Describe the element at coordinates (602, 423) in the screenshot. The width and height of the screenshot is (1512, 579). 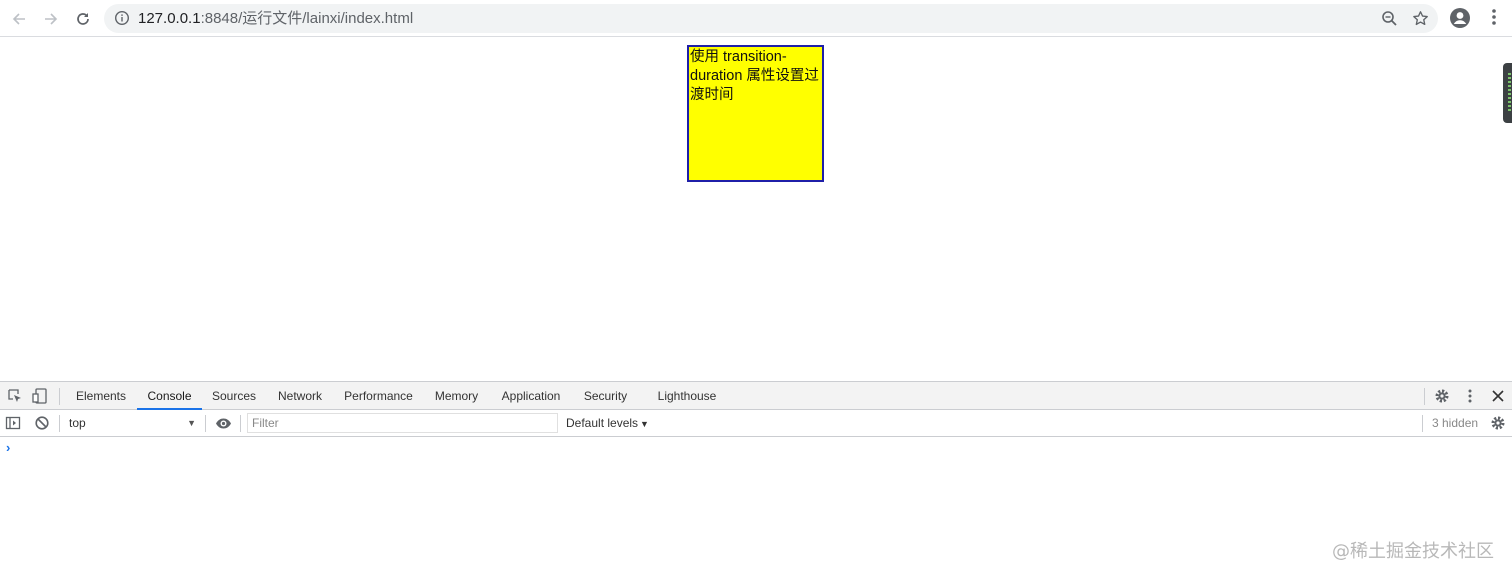
I see `log-levels-label: Default levels` at that location.